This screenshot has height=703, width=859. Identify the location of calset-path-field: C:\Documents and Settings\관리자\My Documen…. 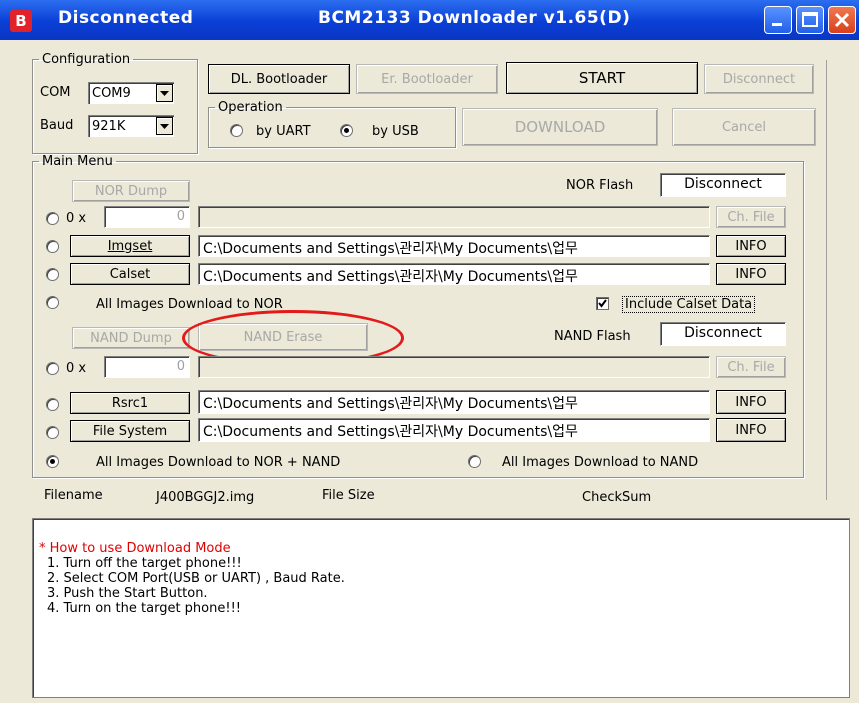
(454, 274).